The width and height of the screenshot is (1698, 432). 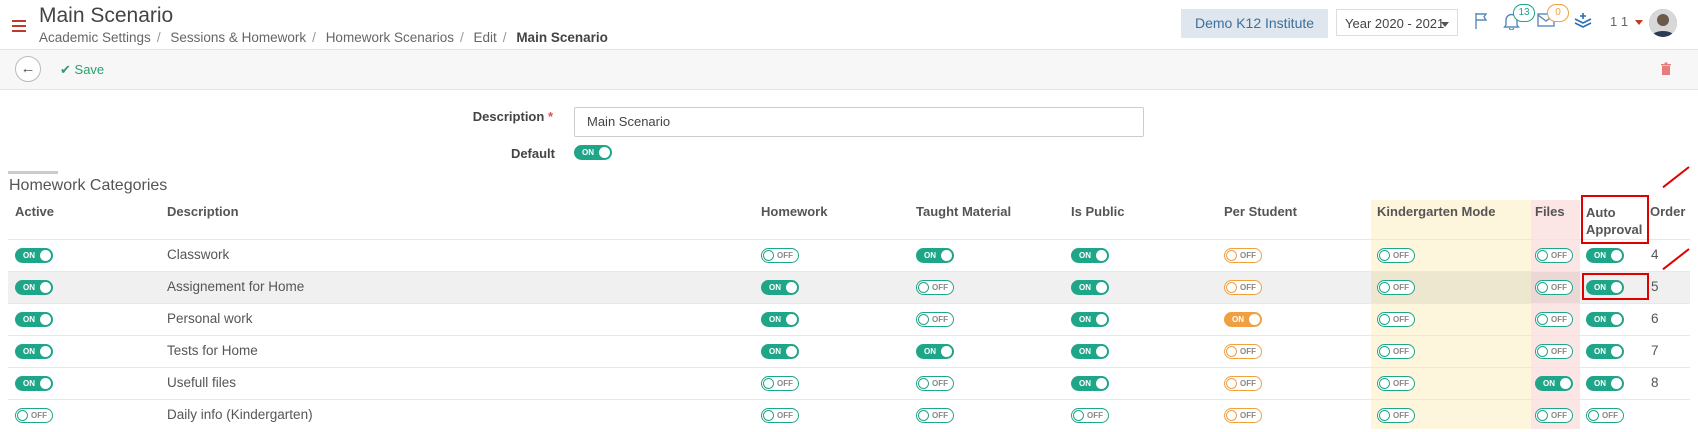 What do you see at coordinates (562, 37) in the screenshot?
I see `breadcrumb-current: Main Scenario` at bounding box center [562, 37].